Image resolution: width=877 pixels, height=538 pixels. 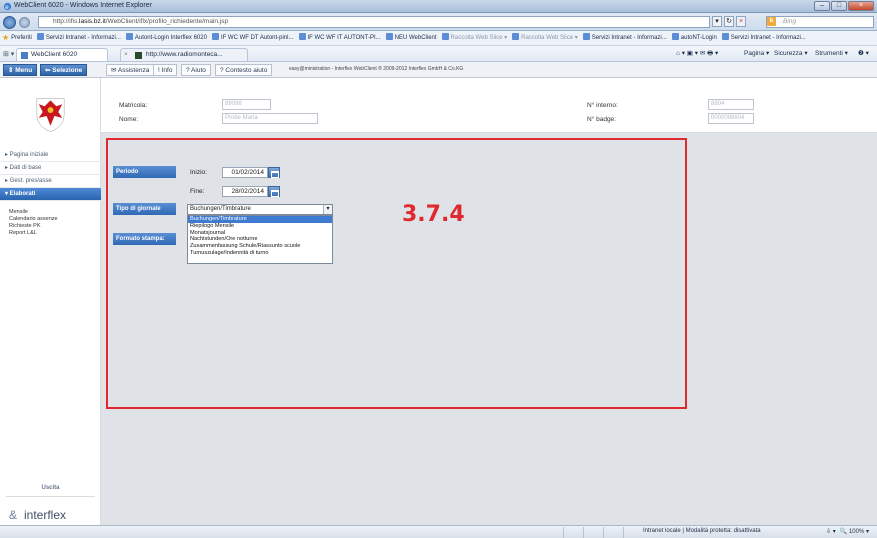 I want to click on sidebar-sub-calendario: Calendario assenze, so click(x=33, y=219).